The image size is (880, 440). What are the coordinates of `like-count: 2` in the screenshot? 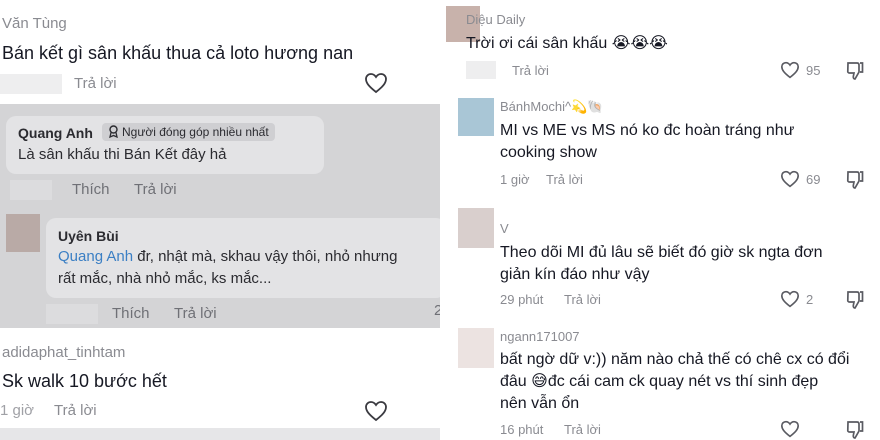 It's located at (810, 299).